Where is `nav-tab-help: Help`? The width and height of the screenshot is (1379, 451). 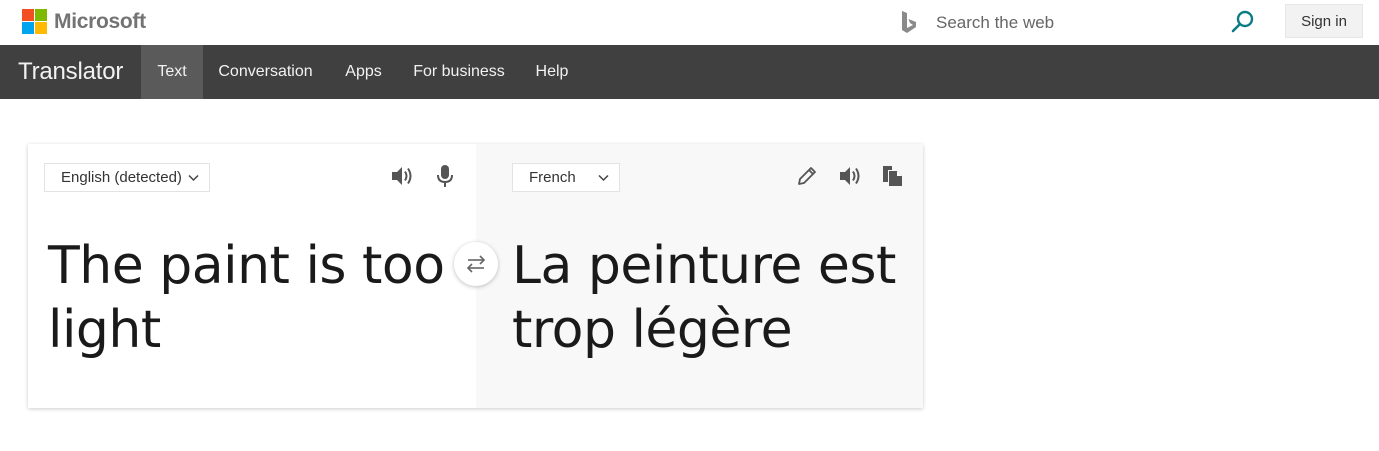 nav-tab-help: Help is located at coordinates (552, 72).